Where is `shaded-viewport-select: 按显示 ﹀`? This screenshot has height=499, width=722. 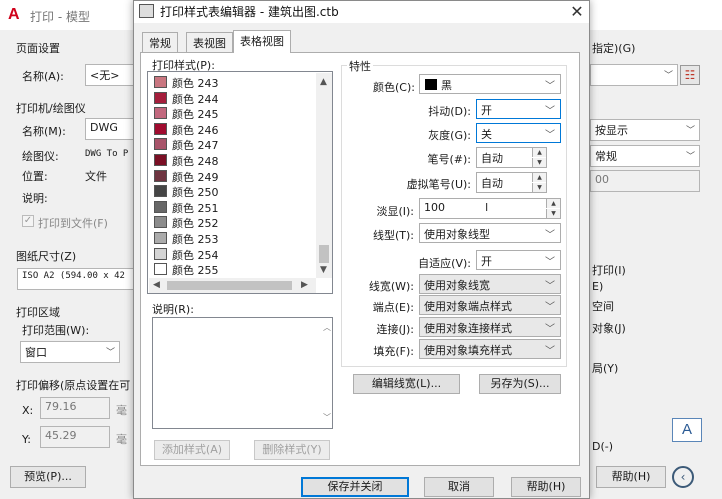
shaded-viewport-select: 按显示 ﹀ is located at coordinates (645, 130).